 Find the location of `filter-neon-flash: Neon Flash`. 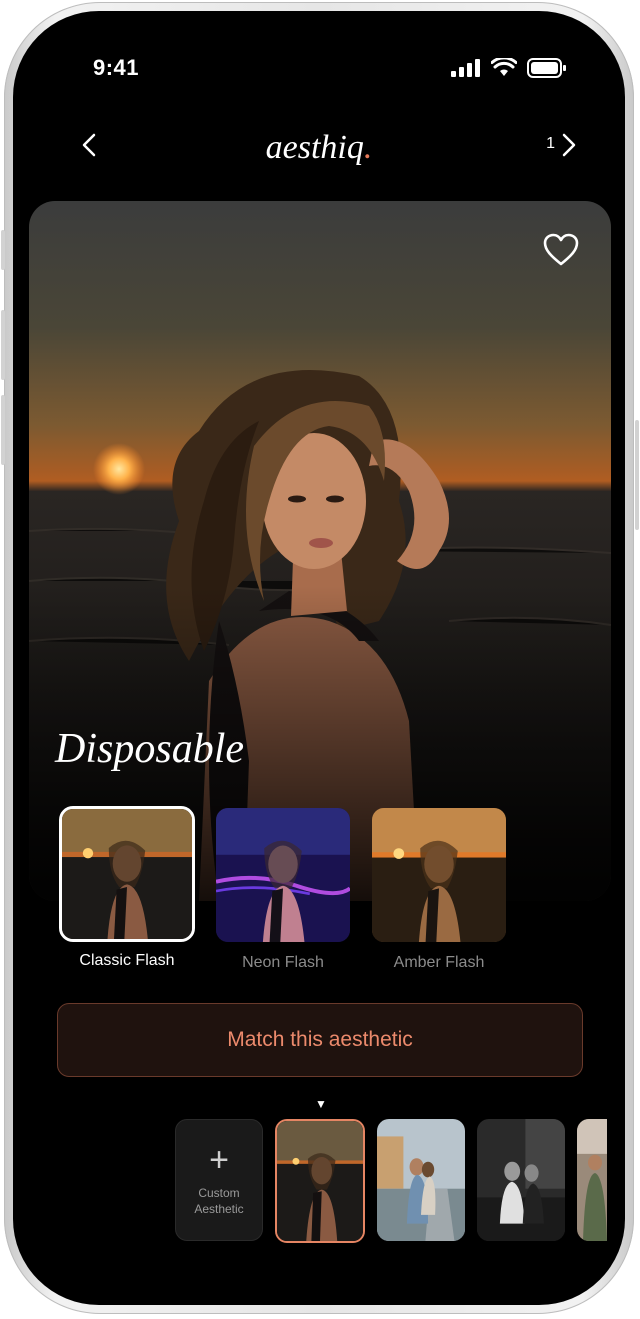

filter-neon-flash: Neon Flash is located at coordinates (283, 889).